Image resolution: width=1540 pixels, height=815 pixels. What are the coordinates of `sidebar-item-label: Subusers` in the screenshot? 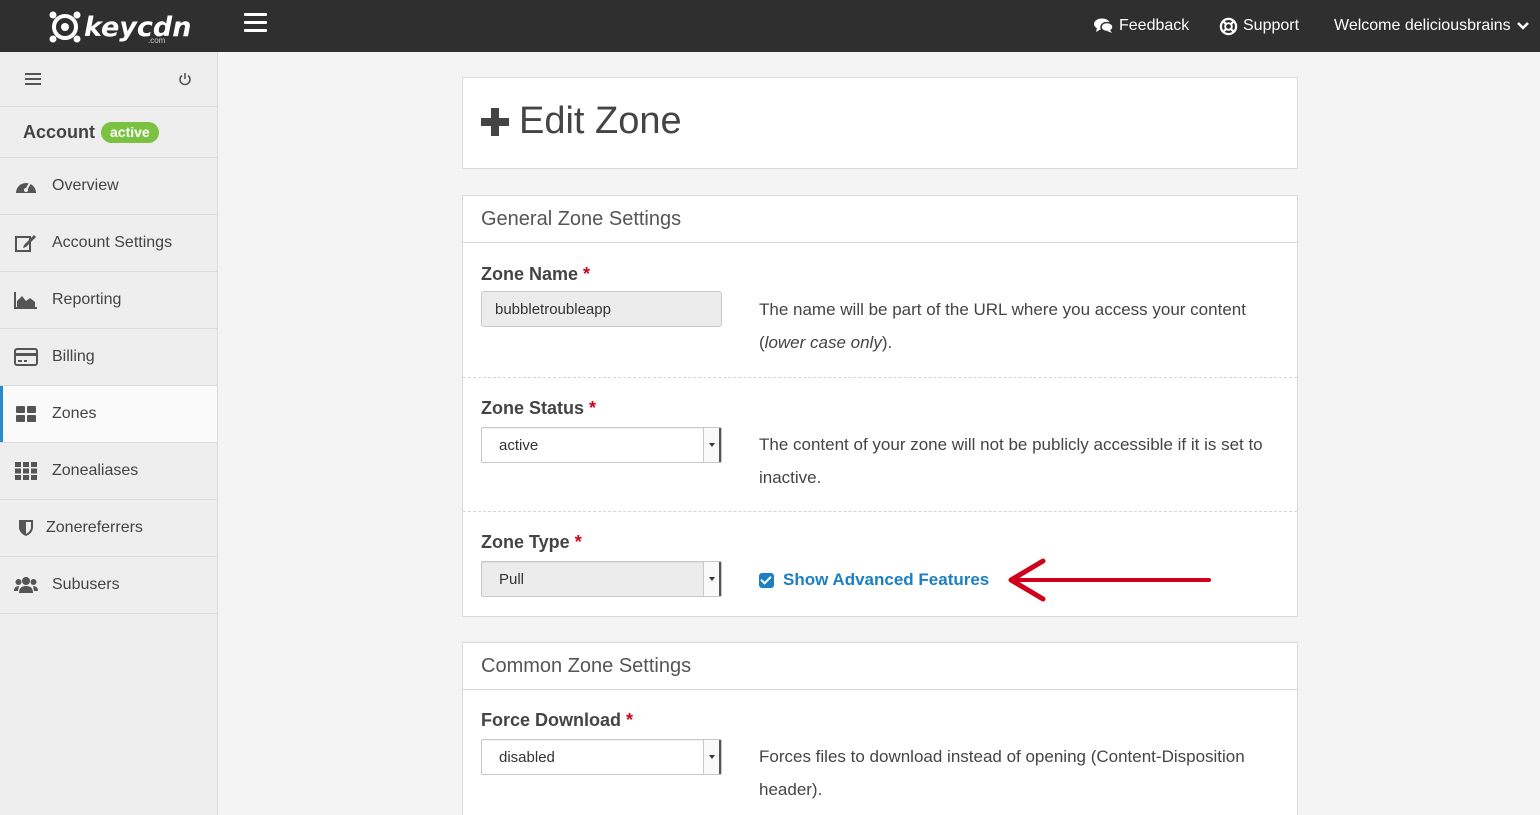 It's located at (86, 584).